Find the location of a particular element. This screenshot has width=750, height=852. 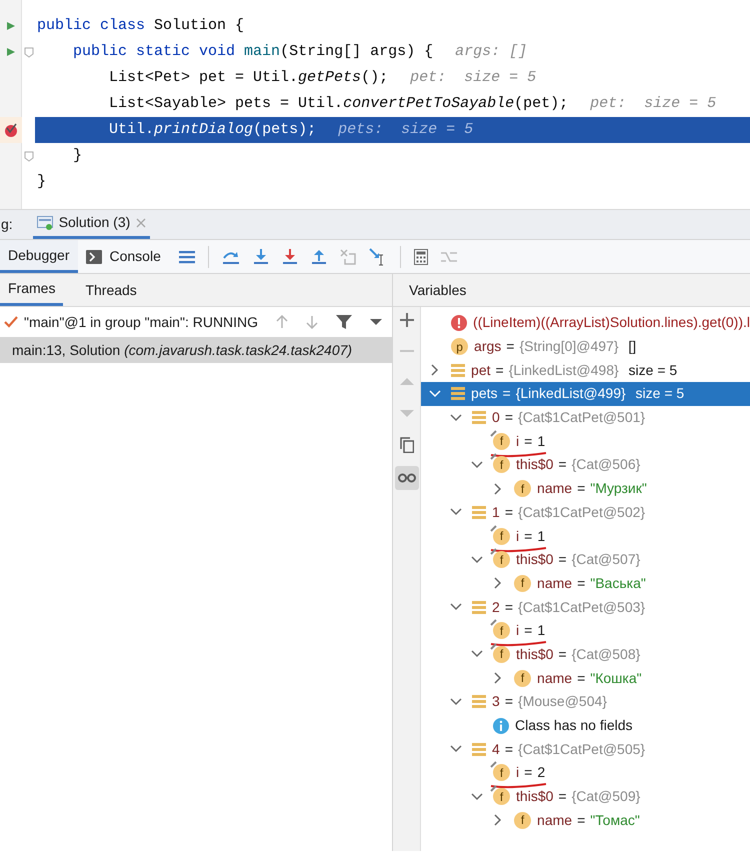

checkmark-icon is located at coordinates (11, 322).